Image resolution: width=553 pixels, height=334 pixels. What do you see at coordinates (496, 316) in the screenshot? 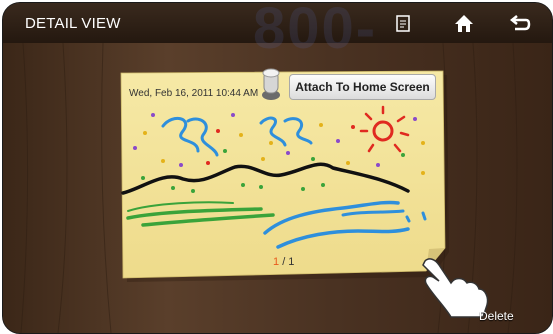
I see `delete-button: Delete` at bounding box center [496, 316].